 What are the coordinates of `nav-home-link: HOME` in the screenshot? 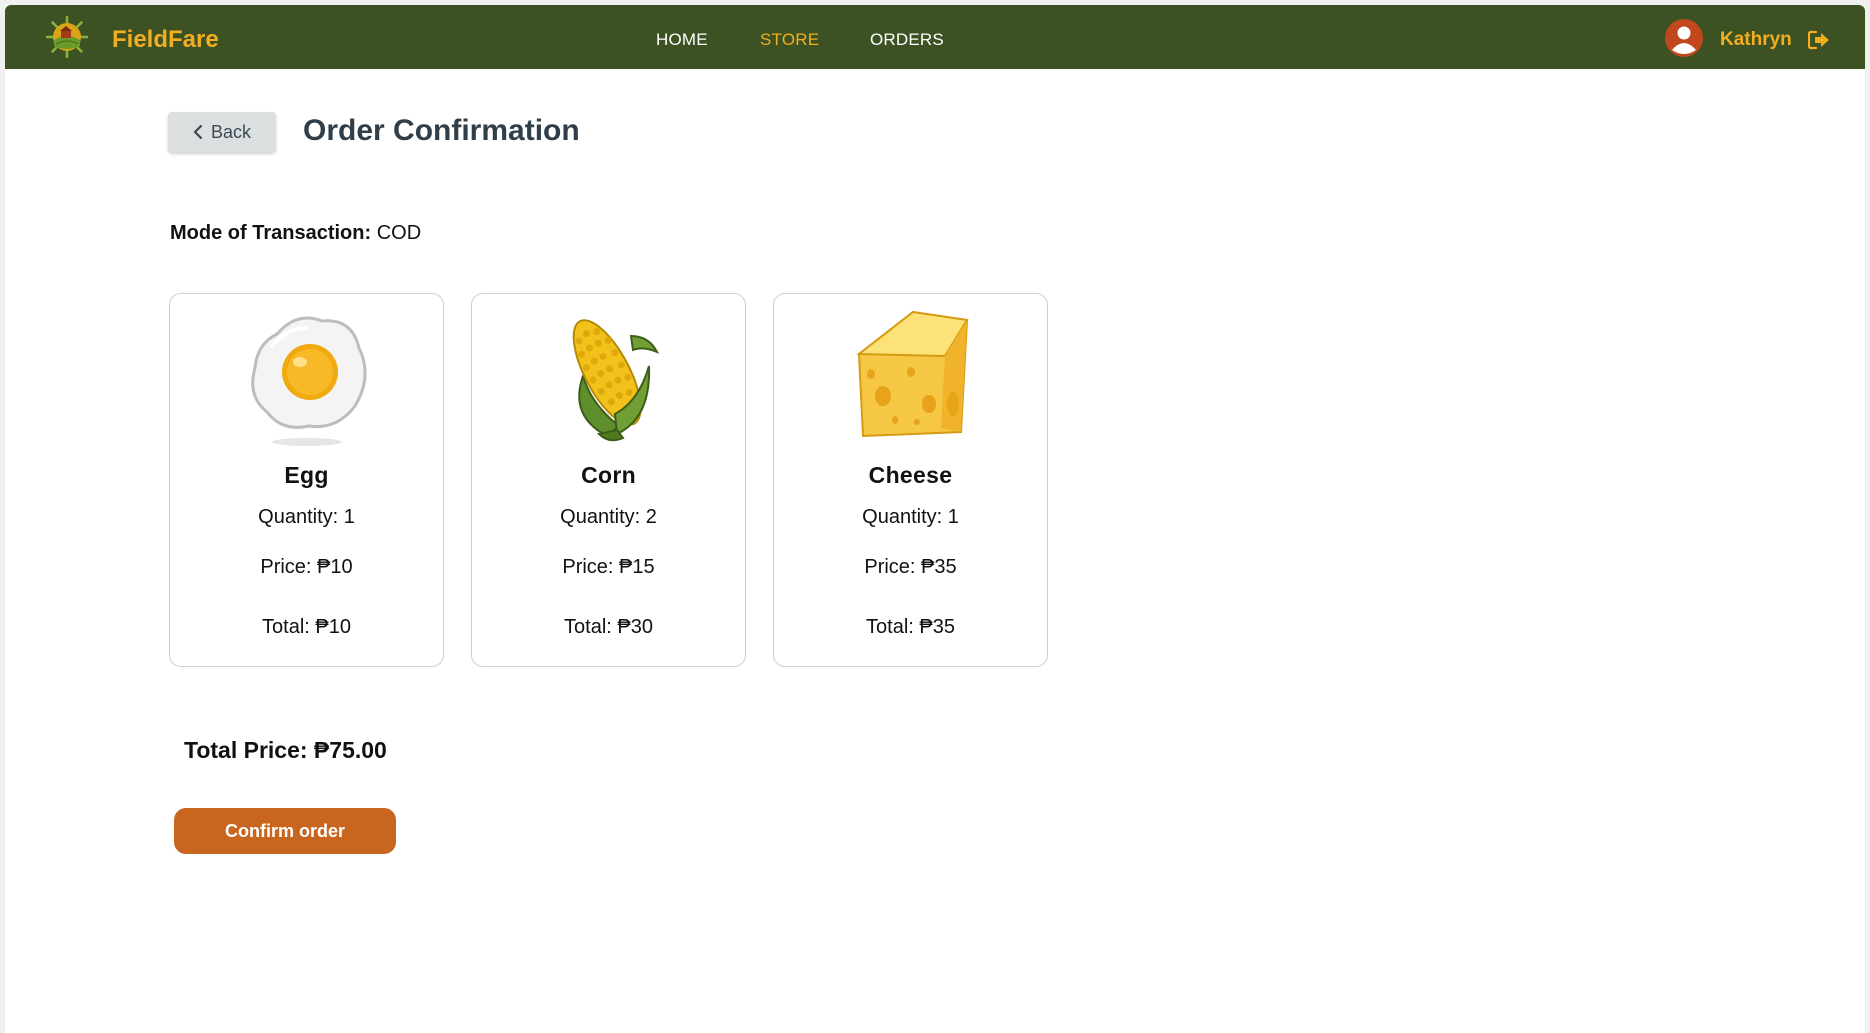 It's located at (682, 40).